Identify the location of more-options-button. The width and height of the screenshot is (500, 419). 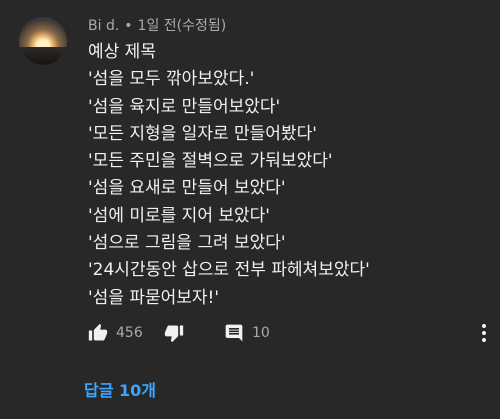
(484, 335).